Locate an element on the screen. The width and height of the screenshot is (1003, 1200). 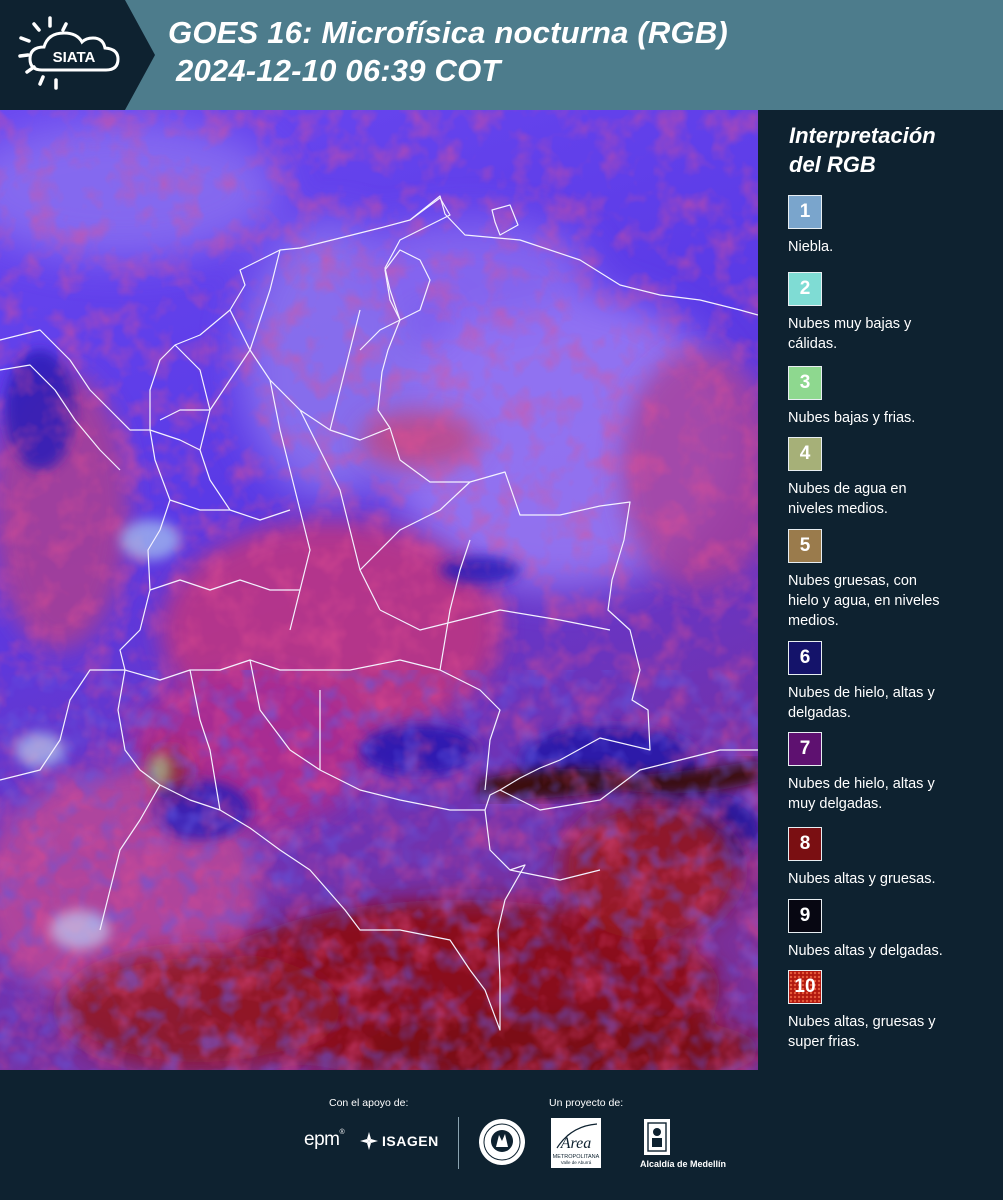
epm-logo: epm® is located at coordinates (324, 1139).